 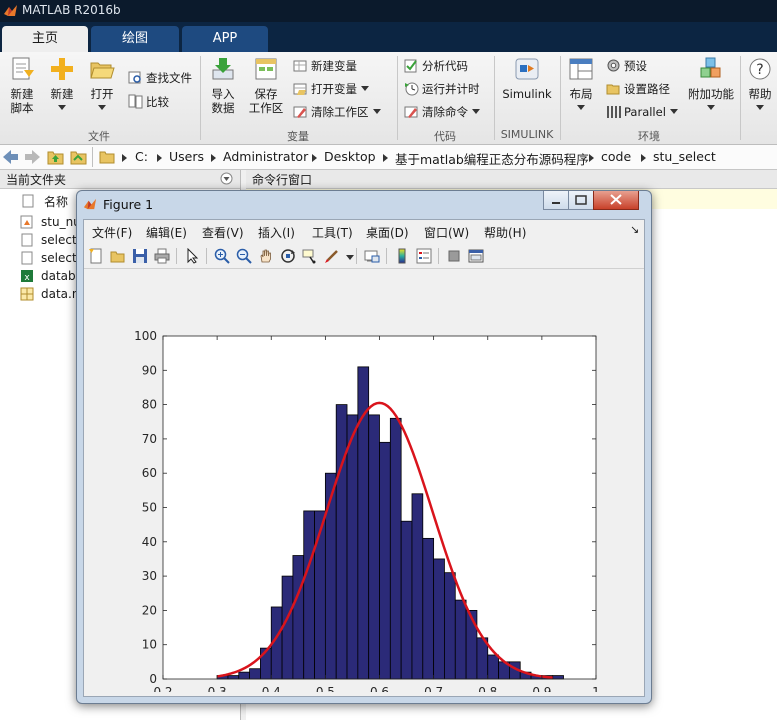 I want to click on panel-menu-icon, so click(x=226, y=178).